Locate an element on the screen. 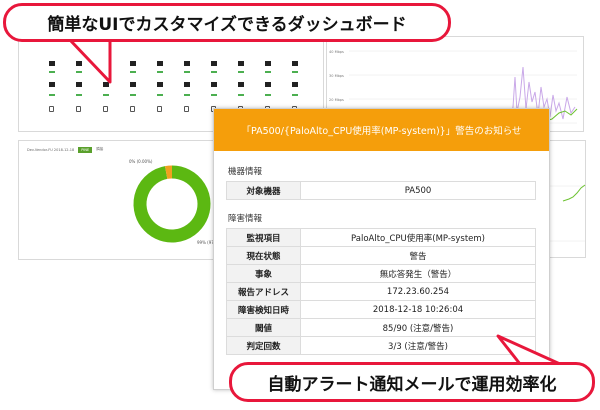  y-tick-label: 40 Mbps is located at coordinates (336, 52).